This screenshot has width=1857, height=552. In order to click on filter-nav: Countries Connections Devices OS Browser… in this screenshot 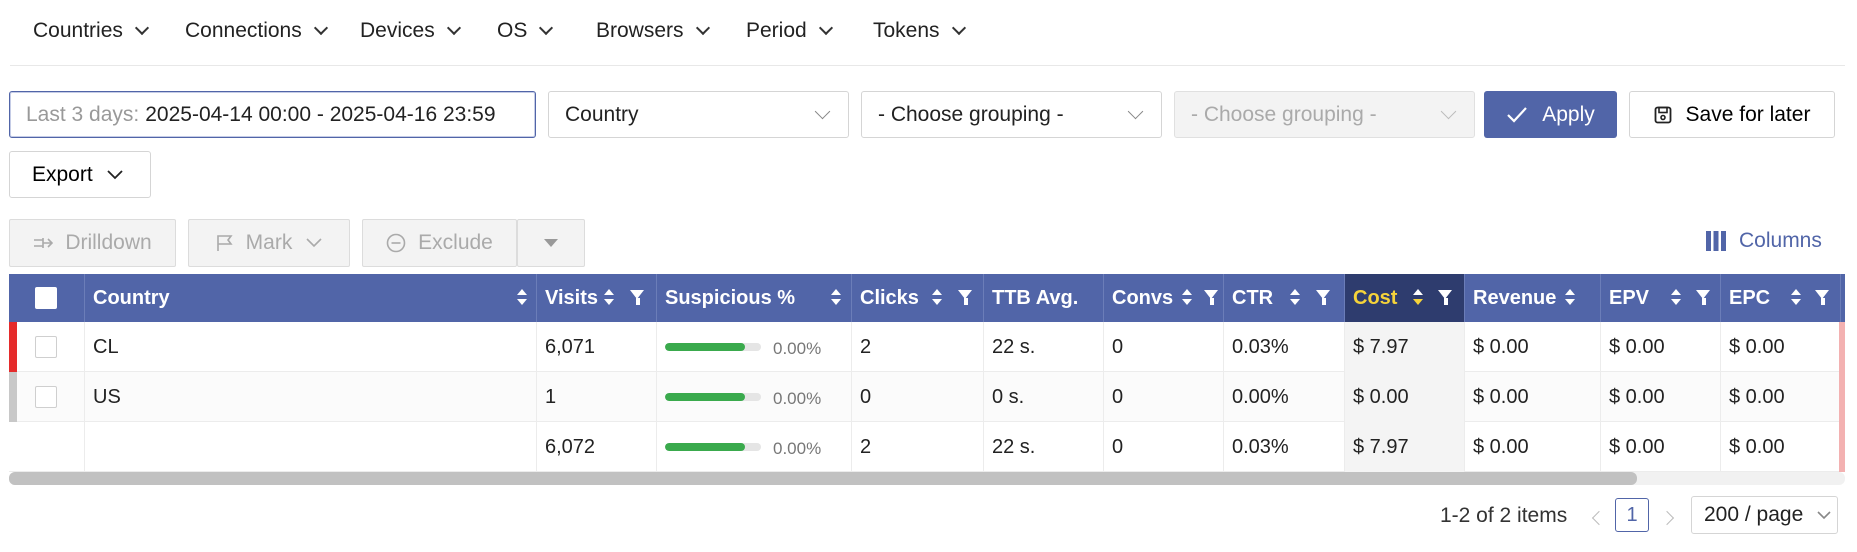, I will do `click(927, 33)`.